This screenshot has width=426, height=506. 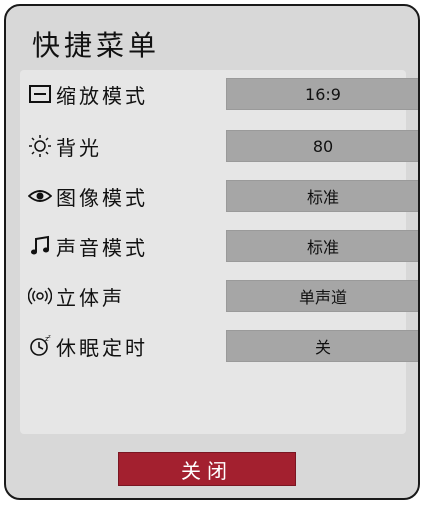 What do you see at coordinates (322, 296) in the screenshot?
I see `stereo-value: 单声道` at bounding box center [322, 296].